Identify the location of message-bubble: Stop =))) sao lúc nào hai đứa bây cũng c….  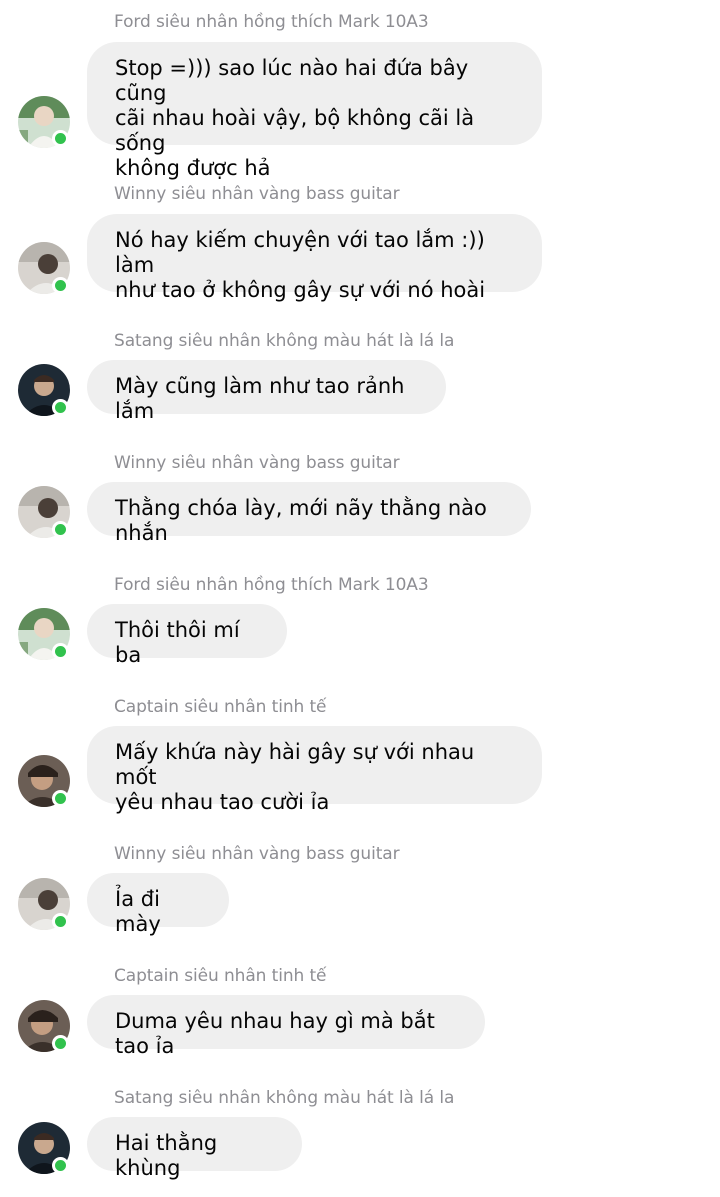
(314, 111).